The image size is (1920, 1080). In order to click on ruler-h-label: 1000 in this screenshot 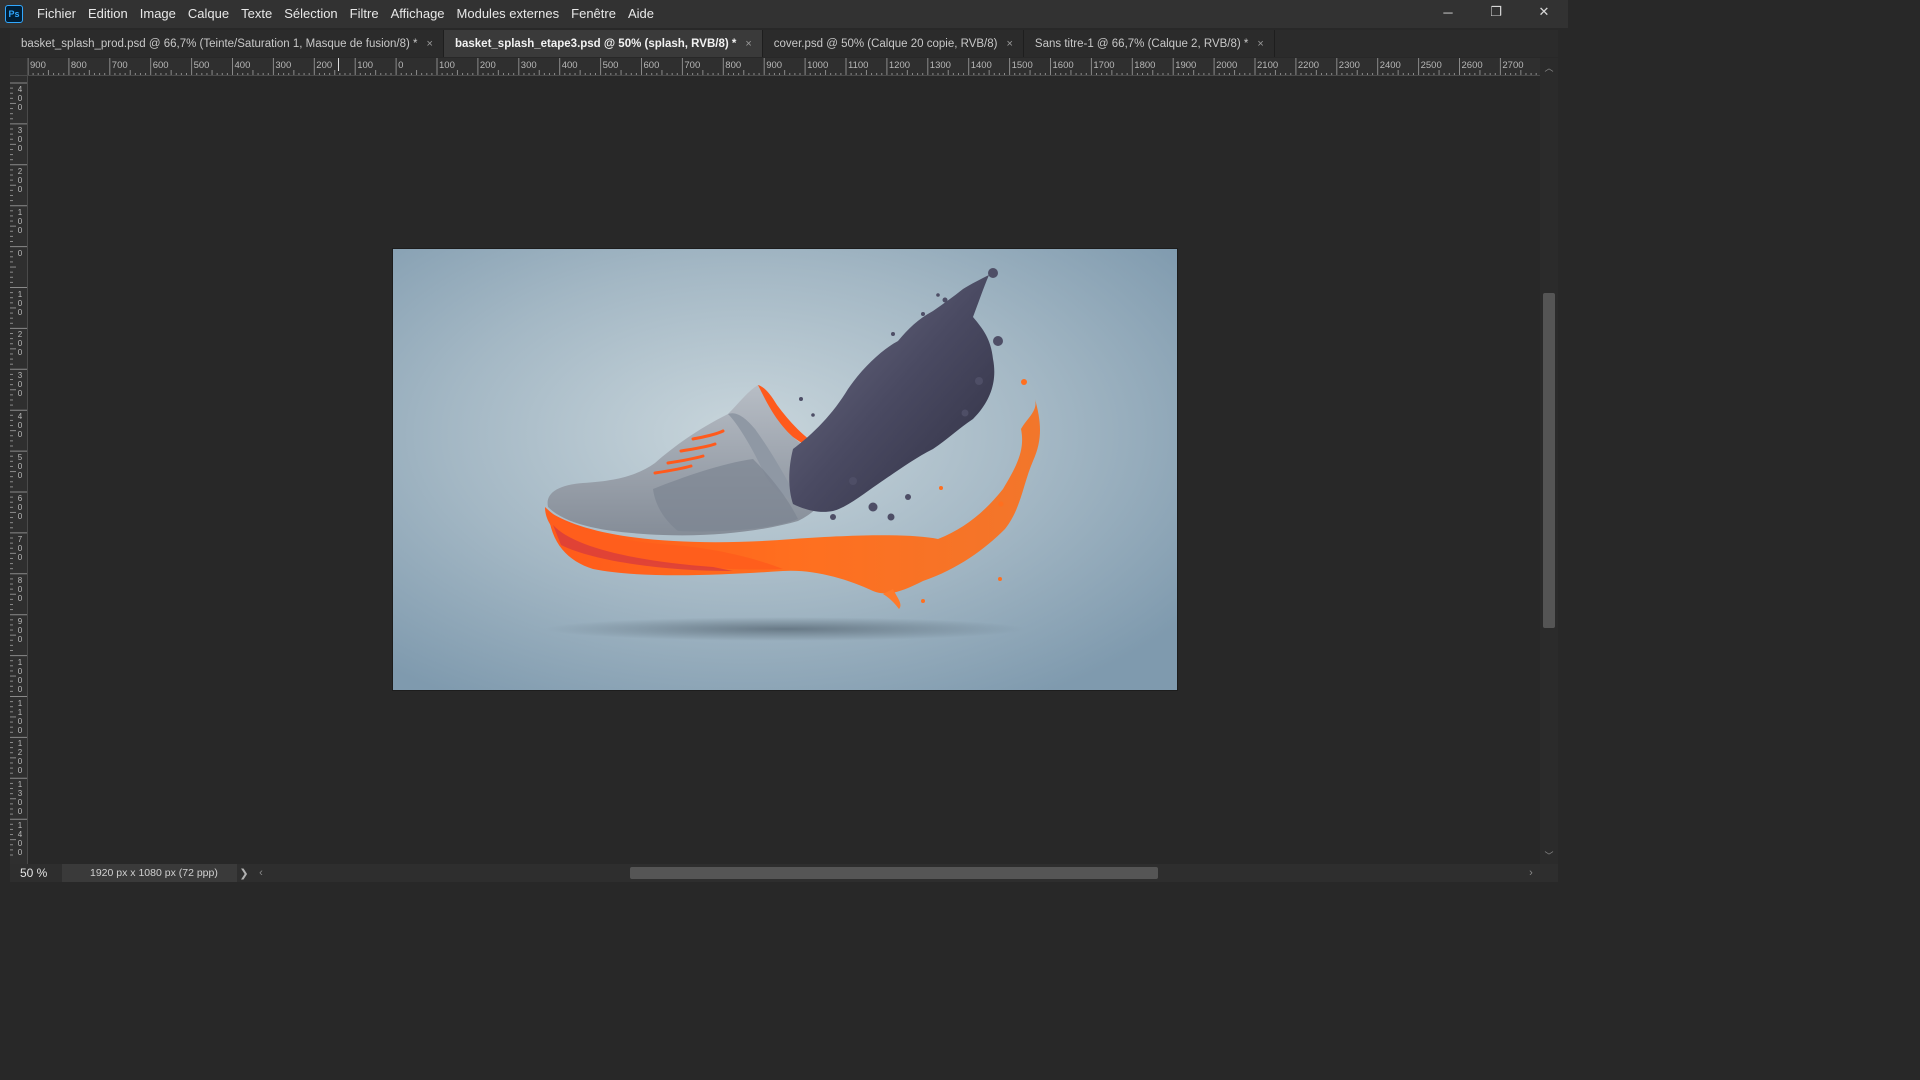, I will do `click(818, 65)`.